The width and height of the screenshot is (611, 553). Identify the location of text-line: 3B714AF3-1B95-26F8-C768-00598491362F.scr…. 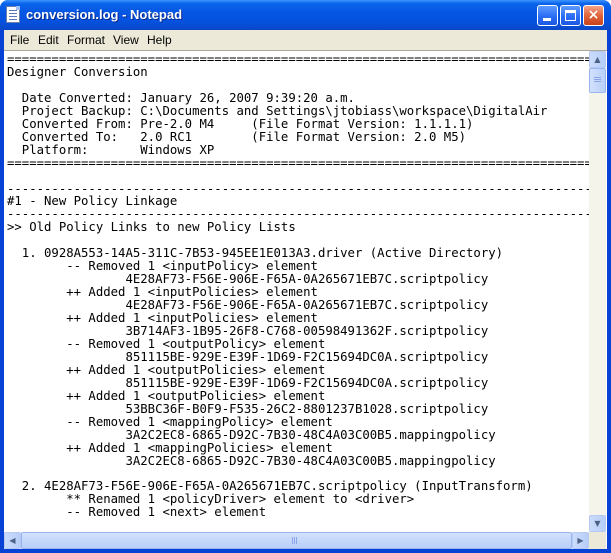
(248, 331).